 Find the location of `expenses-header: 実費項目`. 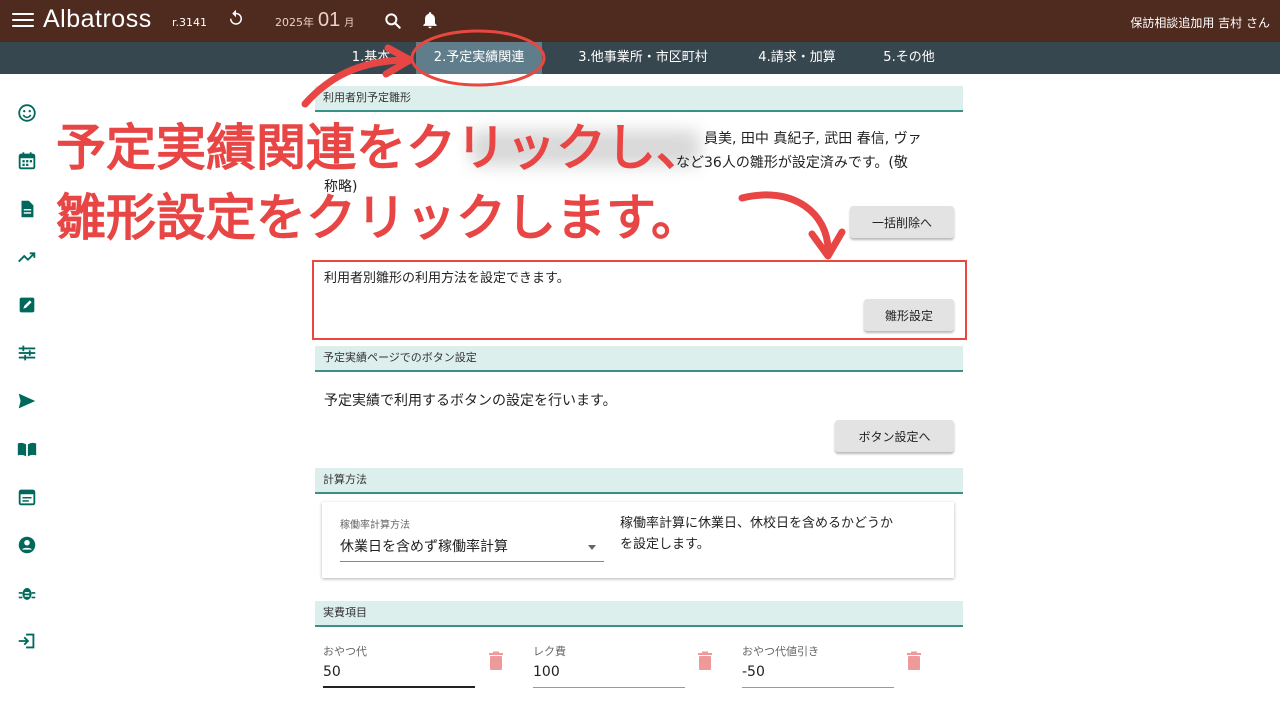

expenses-header: 実費項目 is located at coordinates (639, 614).